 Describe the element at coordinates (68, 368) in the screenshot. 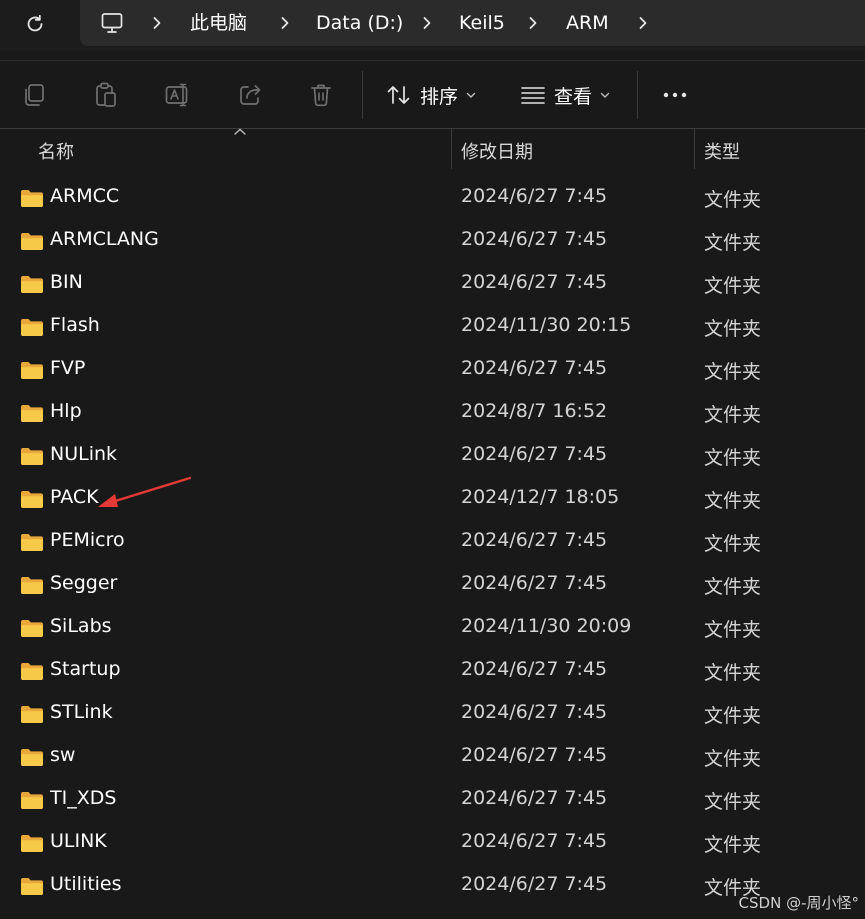

I see `file-name: FVP` at that location.